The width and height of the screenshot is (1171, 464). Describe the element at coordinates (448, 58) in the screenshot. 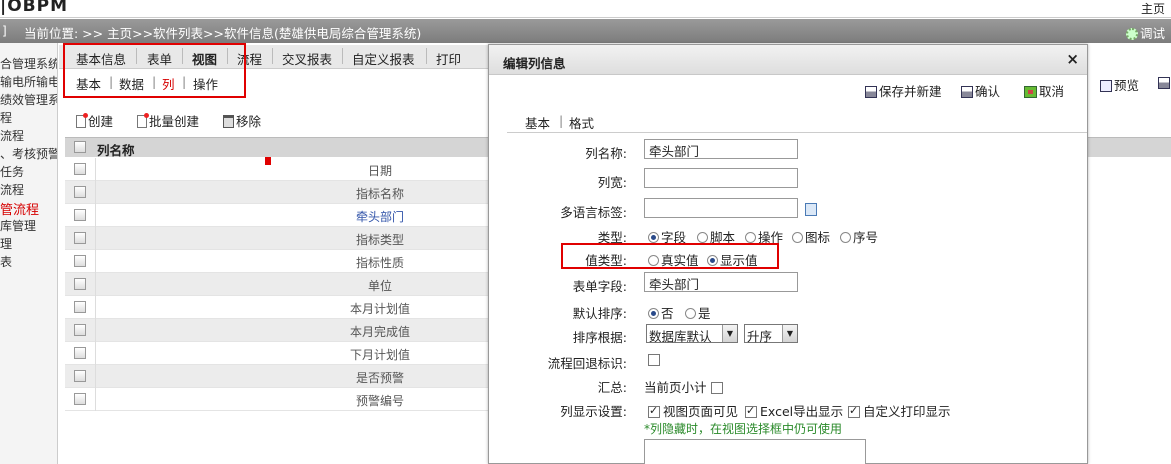

I see `tab-print: 打印` at that location.